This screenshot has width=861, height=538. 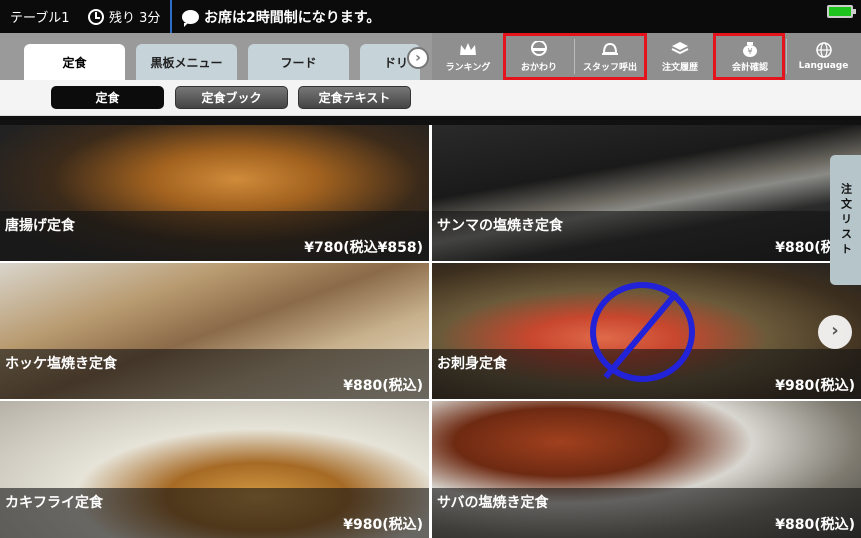 What do you see at coordinates (468, 56) in the screenshot?
I see `ranking-button: ランキング` at bounding box center [468, 56].